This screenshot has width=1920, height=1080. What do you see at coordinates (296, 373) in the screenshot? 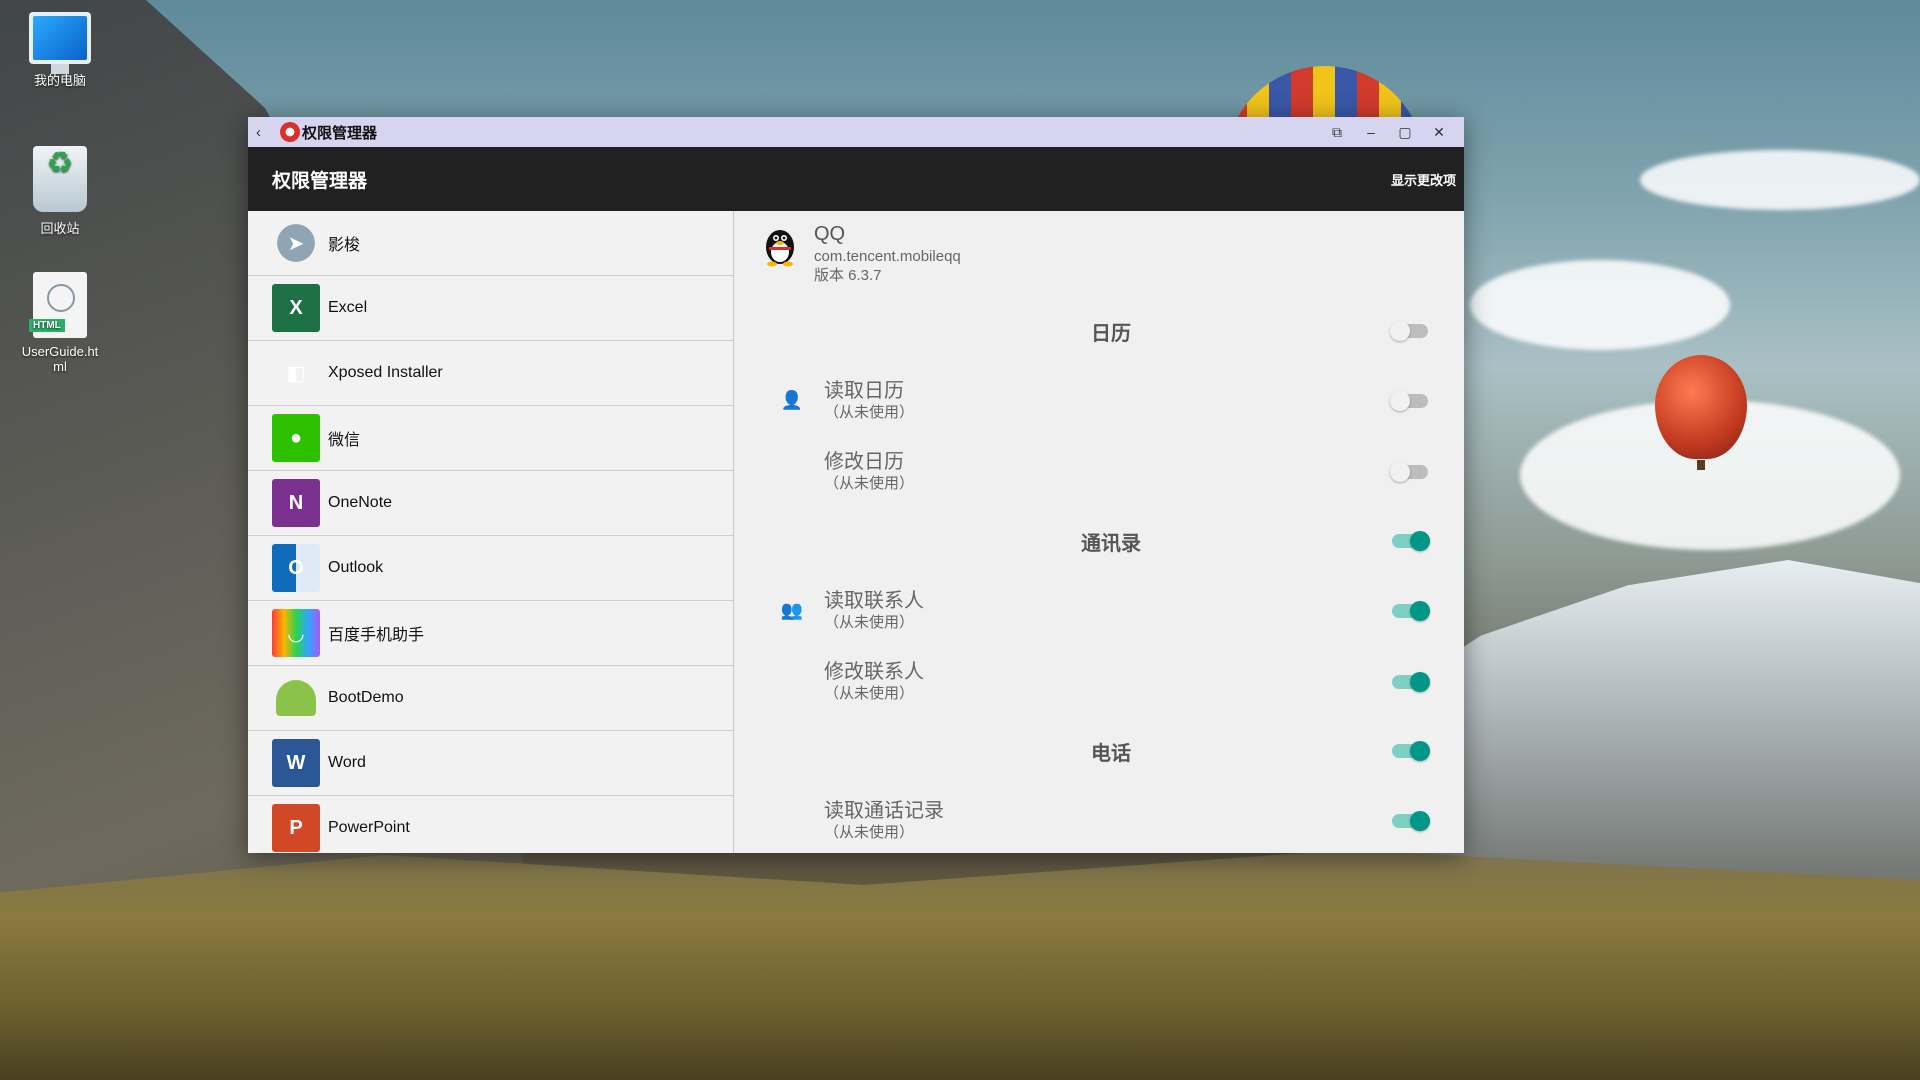
I see `xposed-icon: ◧` at bounding box center [296, 373].